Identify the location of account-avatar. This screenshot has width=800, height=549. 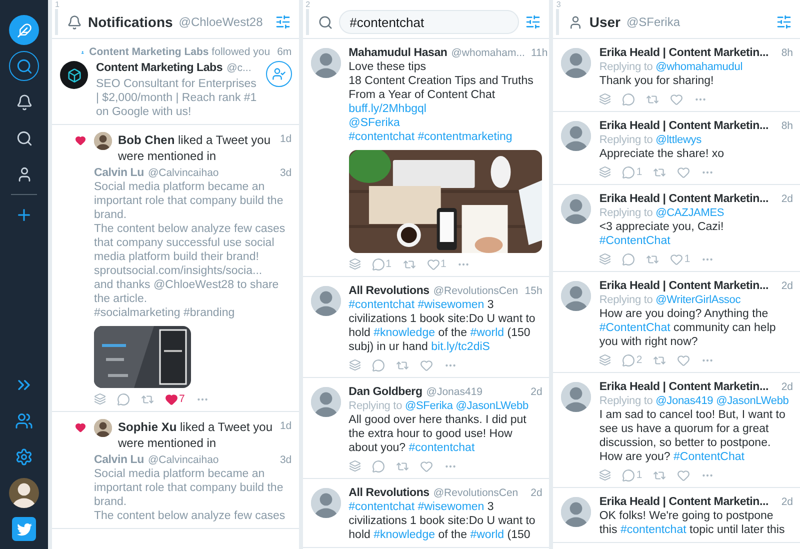
(24, 493).